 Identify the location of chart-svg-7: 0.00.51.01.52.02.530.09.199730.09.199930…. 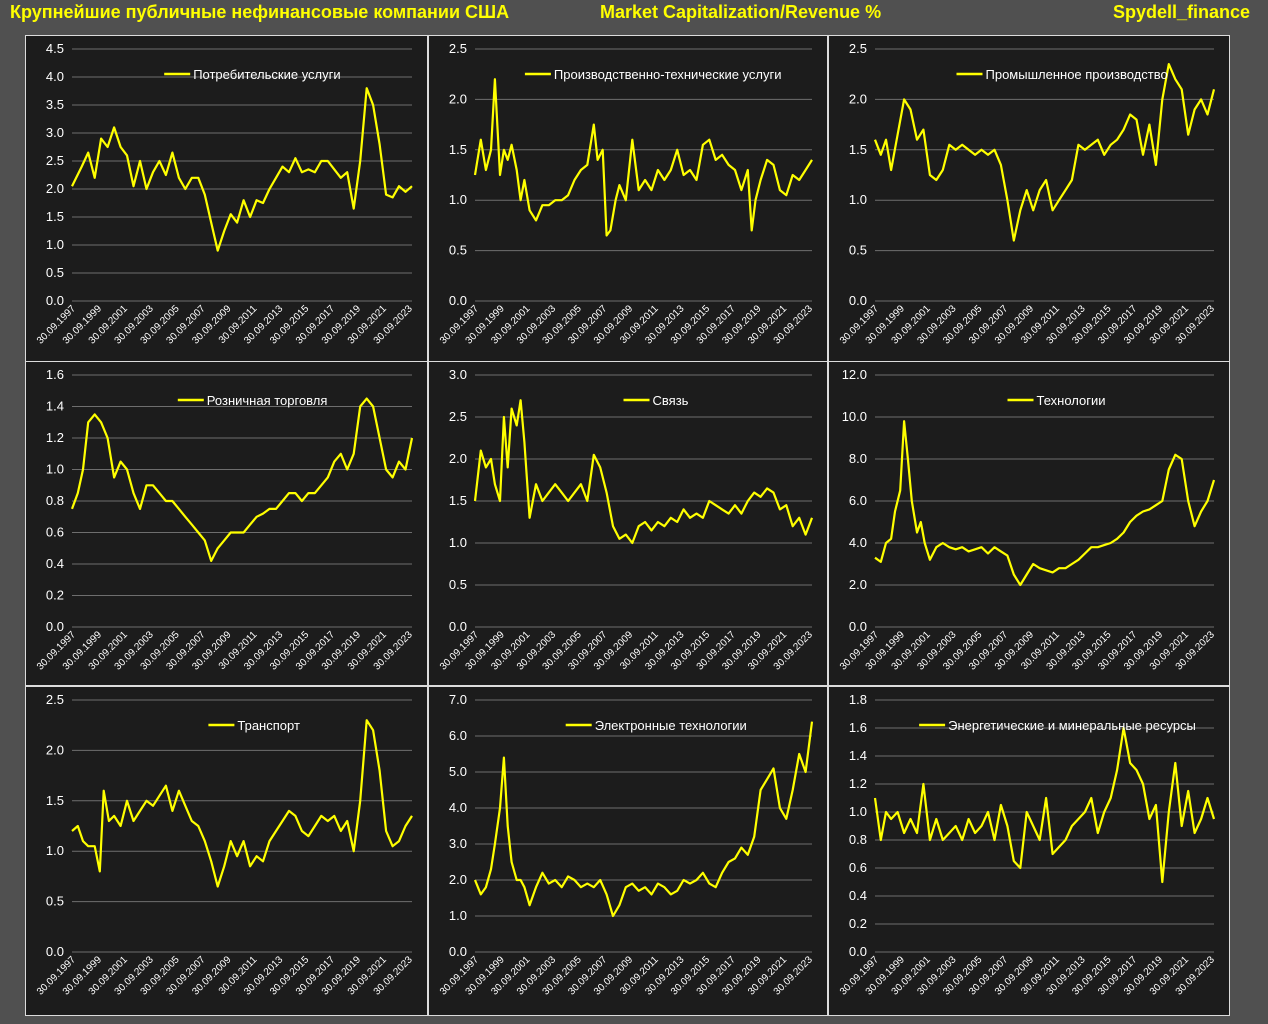
(225, 845).